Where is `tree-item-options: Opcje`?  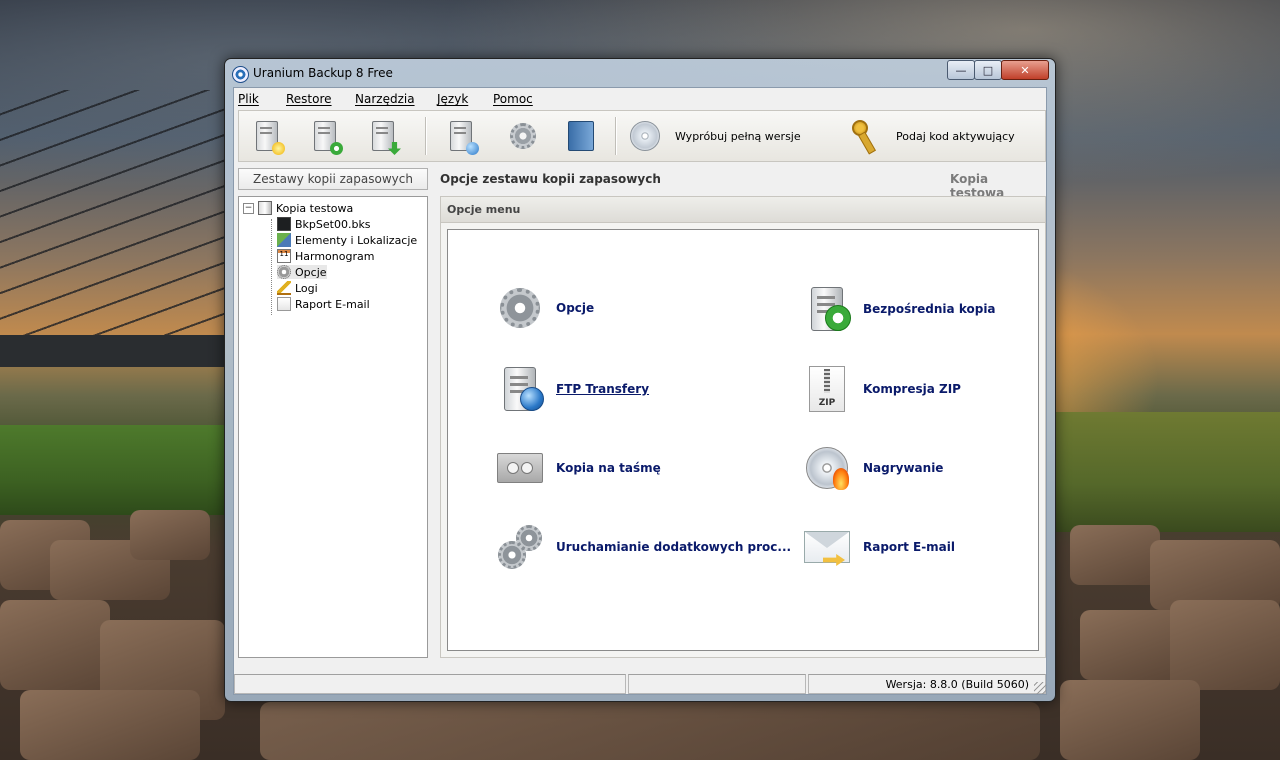 tree-item-options: Opcje is located at coordinates (302, 272).